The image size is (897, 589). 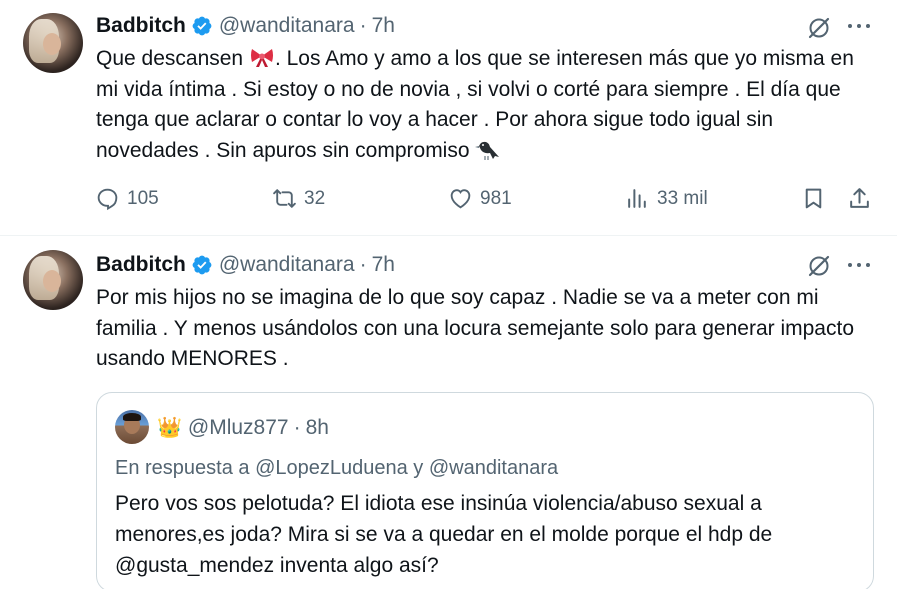 I want to click on like-button: 981, so click(x=480, y=198).